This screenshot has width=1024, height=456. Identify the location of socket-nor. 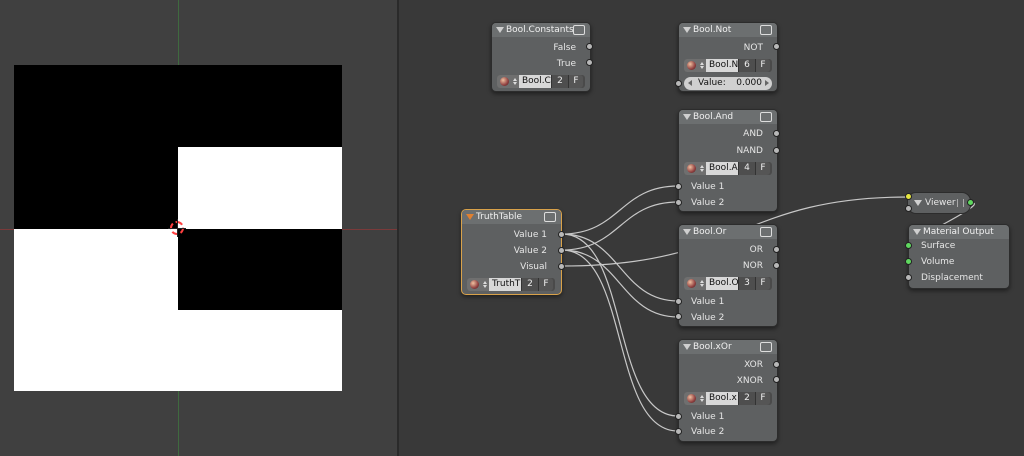
(776, 265).